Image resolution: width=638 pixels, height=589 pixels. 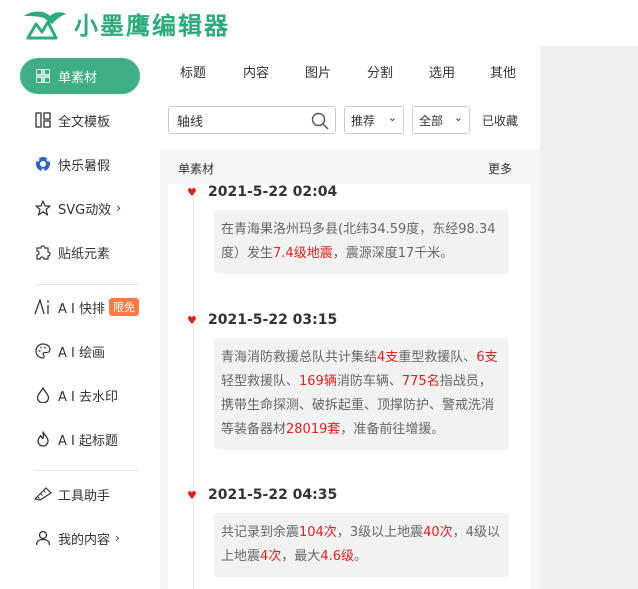 What do you see at coordinates (503, 71) in the screenshot?
I see `tab-other: 其他` at bounding box center [503, 71].